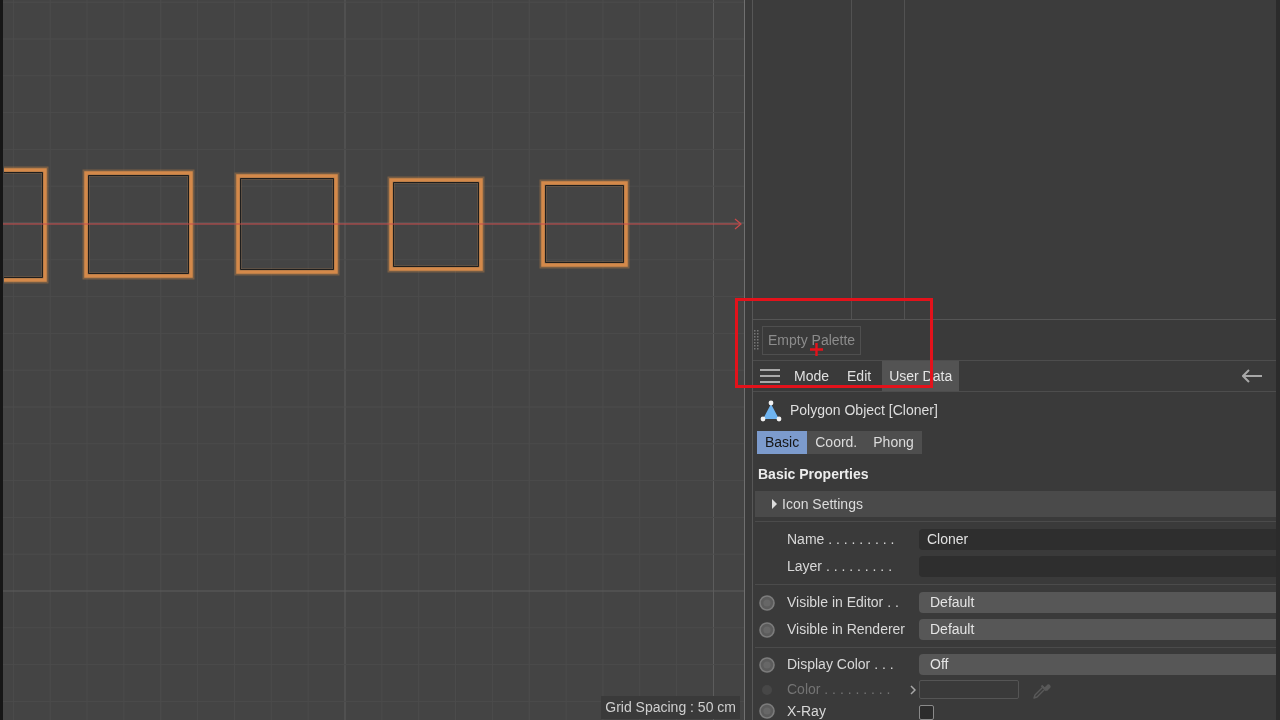  I want to click on chevron-right-icon, so click(913, 689).